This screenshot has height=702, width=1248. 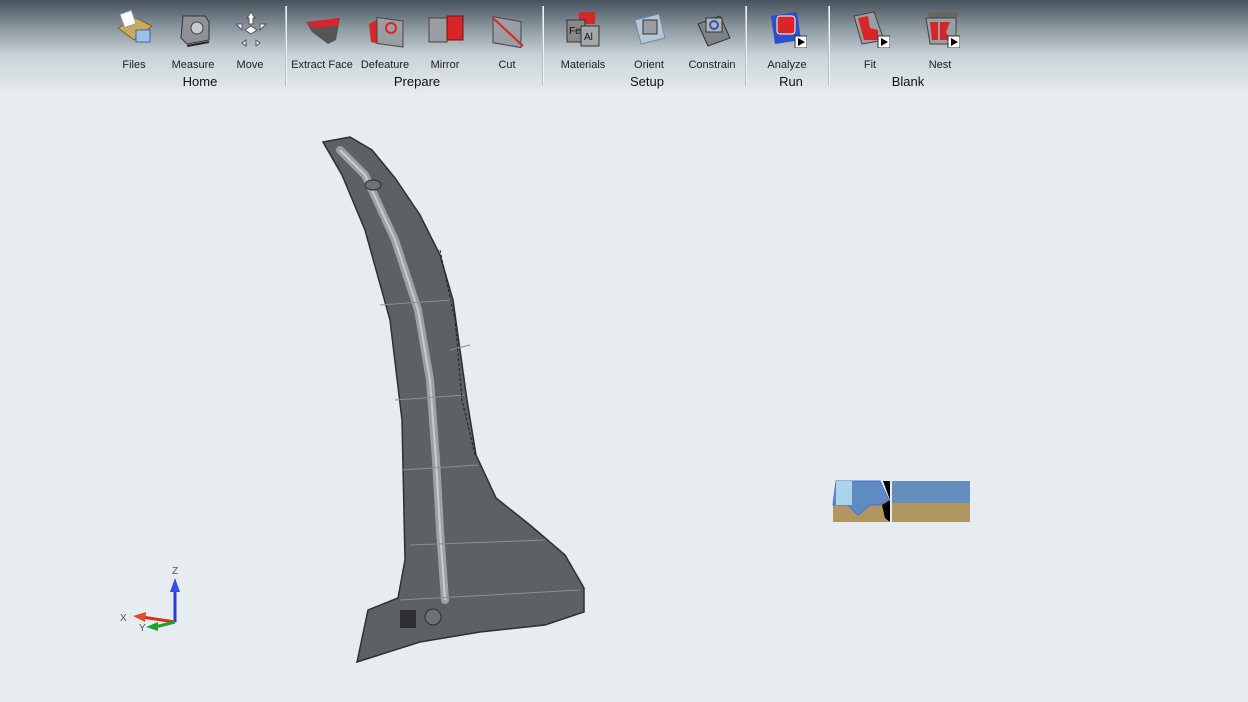 I want to click on materials-button: Fe Al Materials, so click(x=583, y=39).